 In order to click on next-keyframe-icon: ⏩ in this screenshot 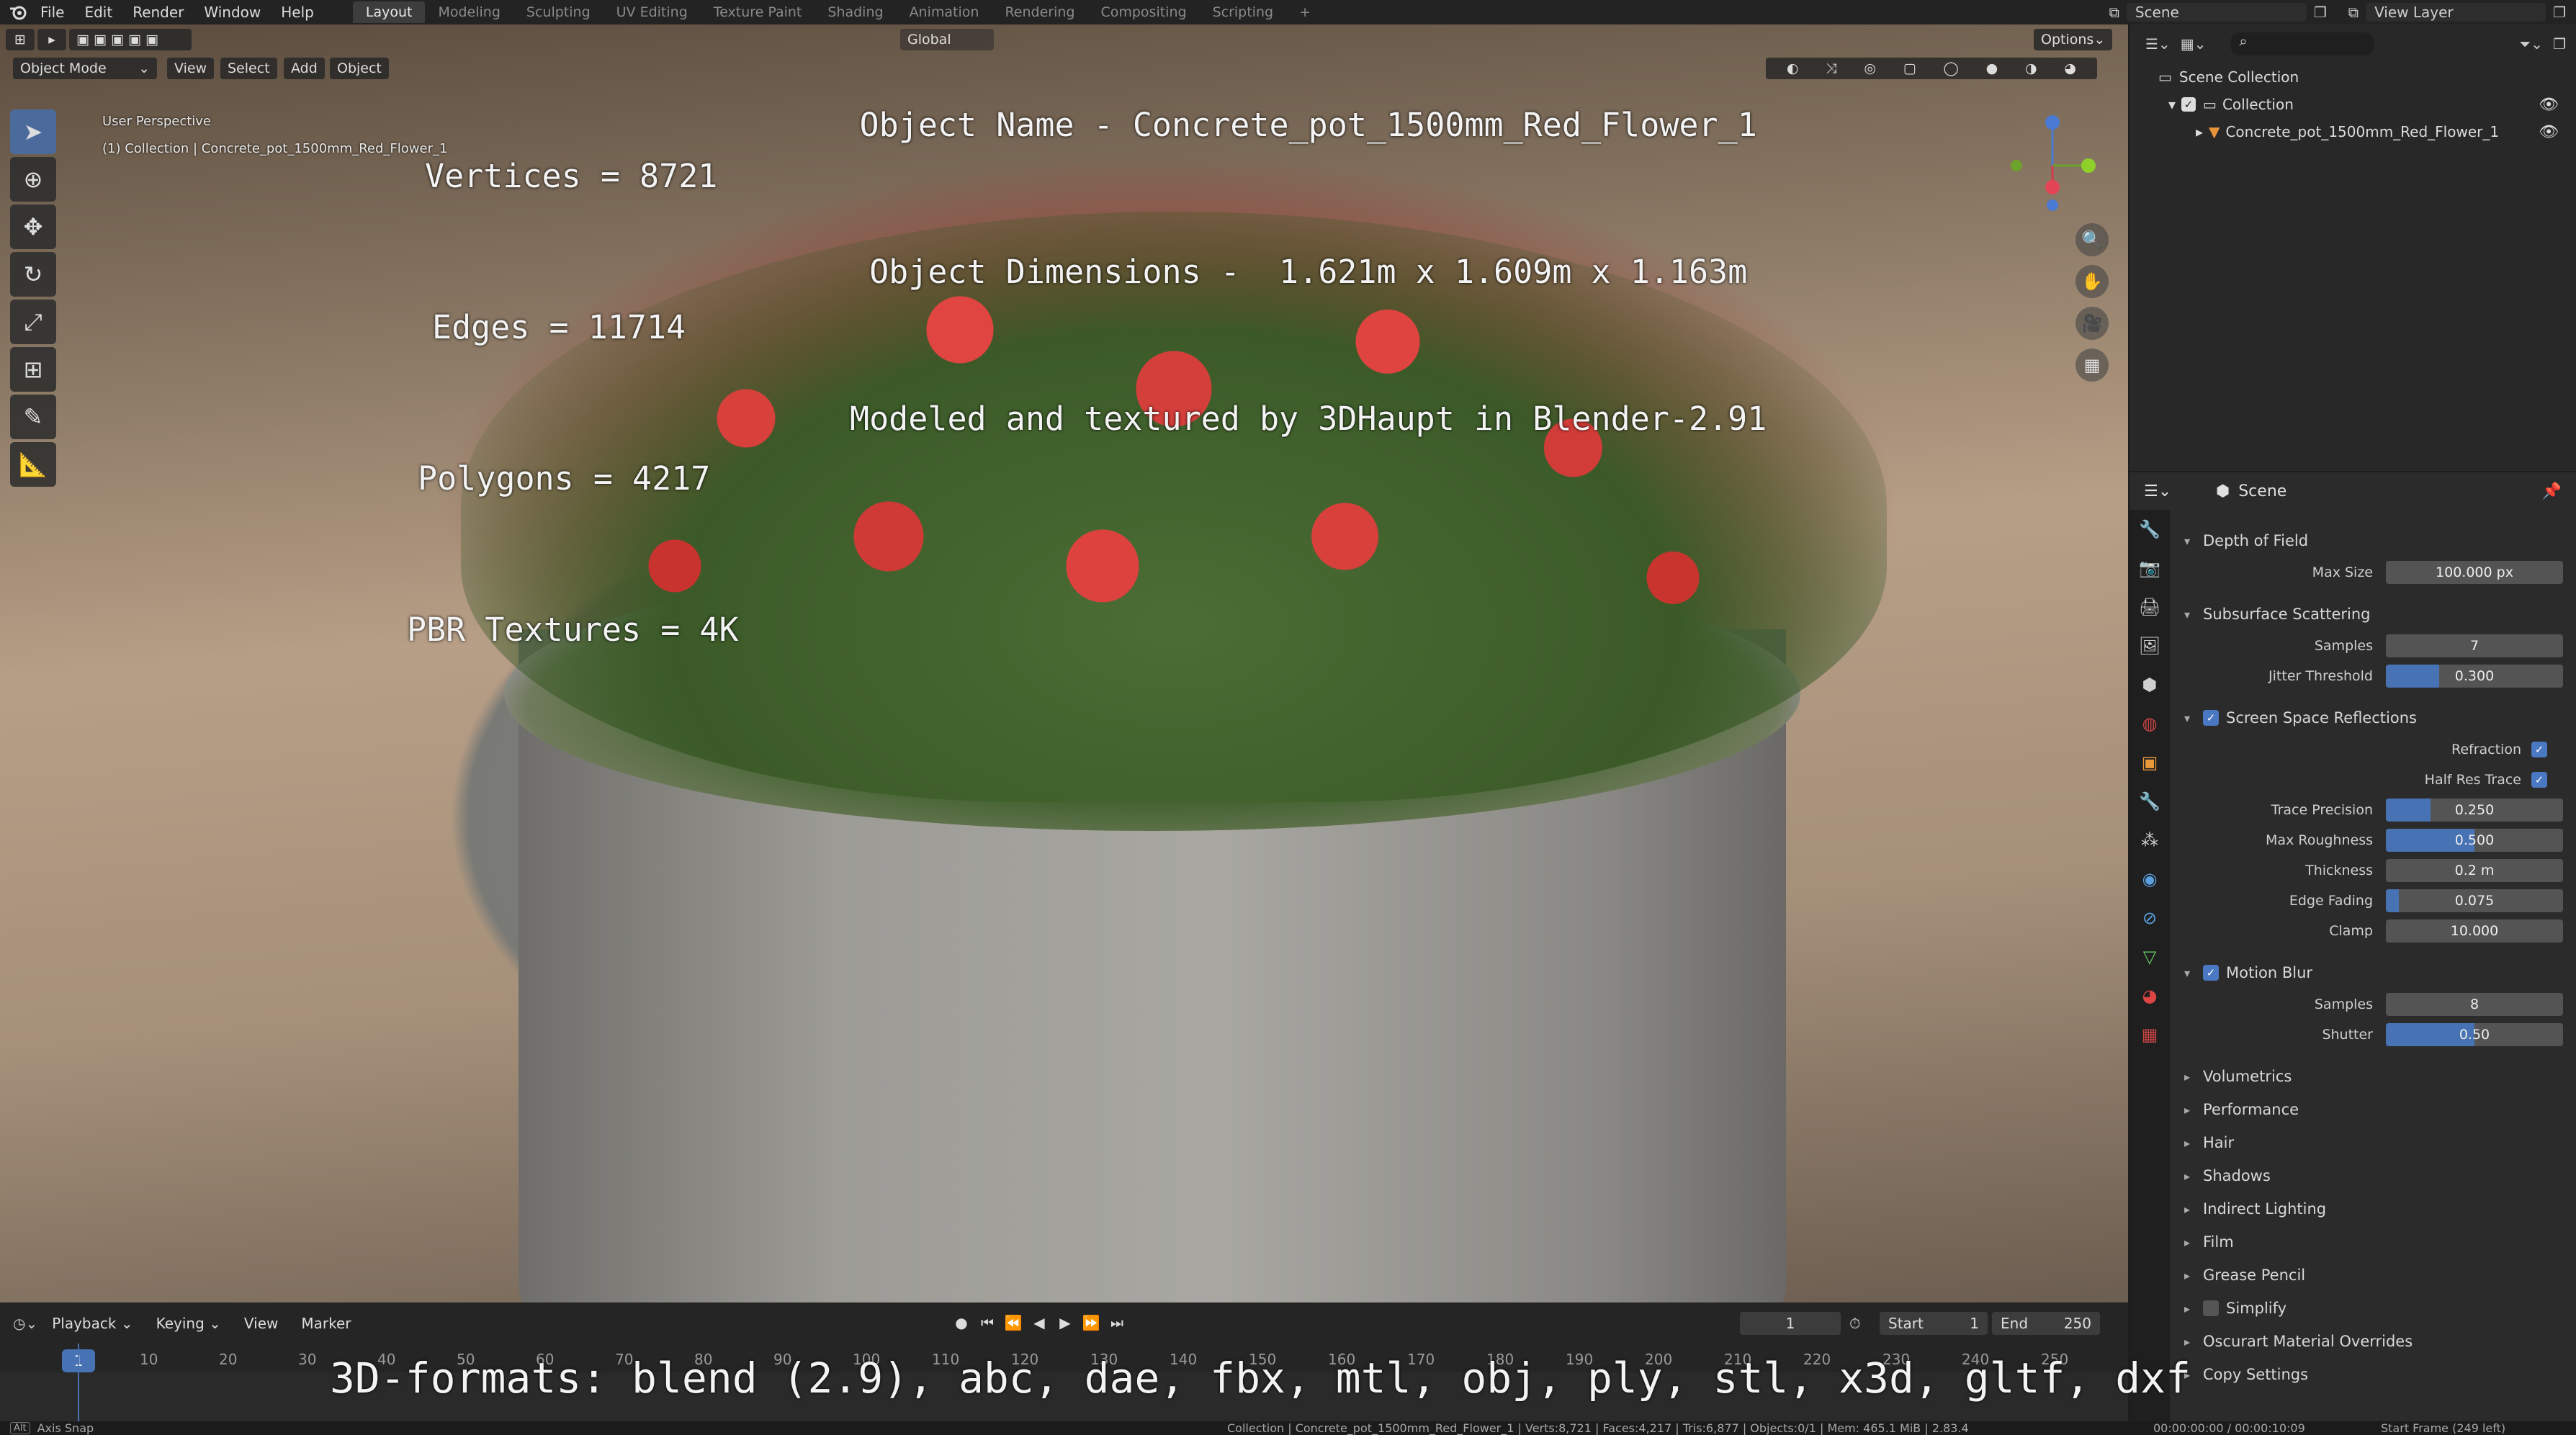, I will do `click(1091, 1323)`.